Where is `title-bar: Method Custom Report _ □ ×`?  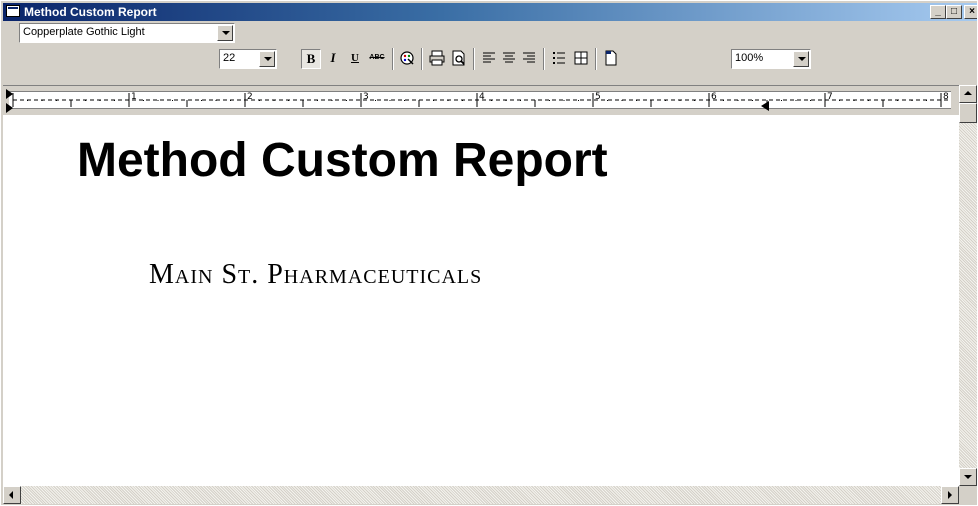
title-bar: Method Custom Report _ □ × is located at coordinates (490, 12).